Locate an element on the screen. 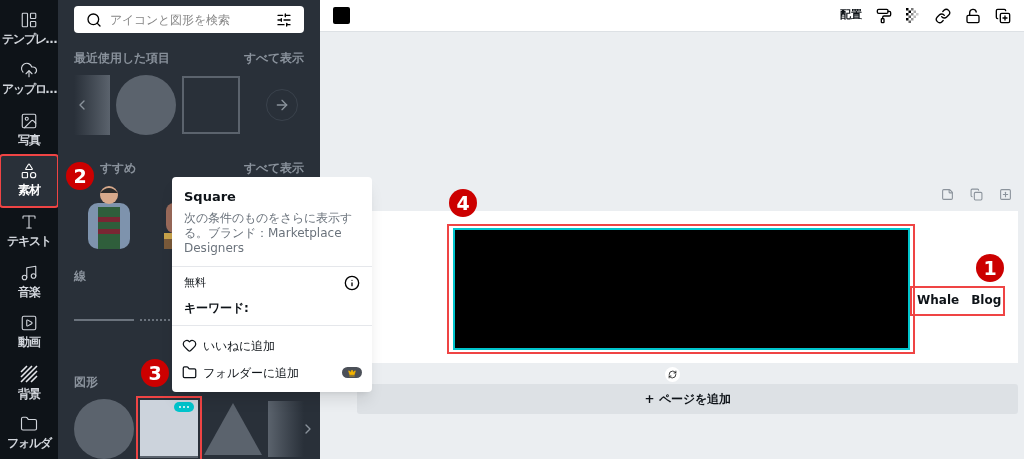  note-icon is located at coordinates (947, 194).